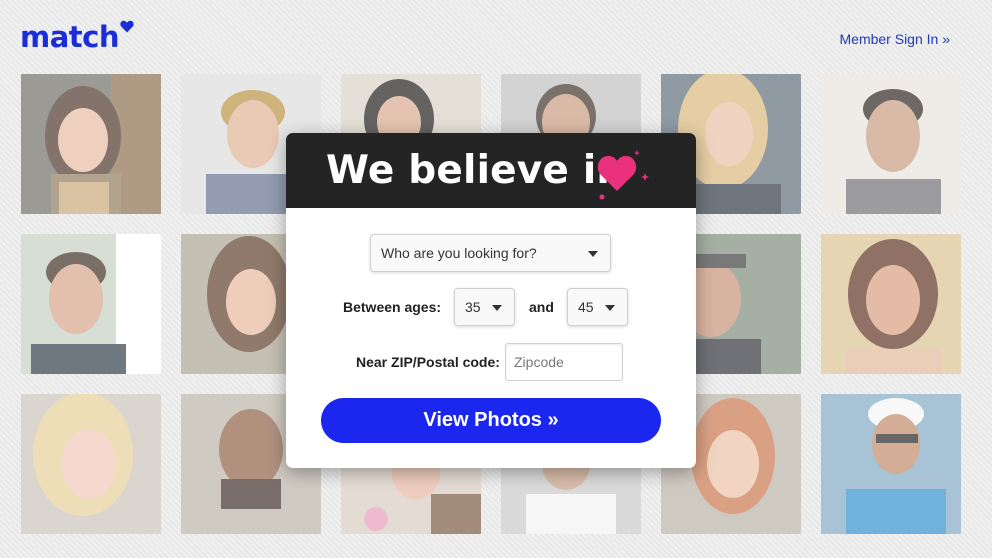  I want to click on view-photos-button: View Photos », so click(491, 420).